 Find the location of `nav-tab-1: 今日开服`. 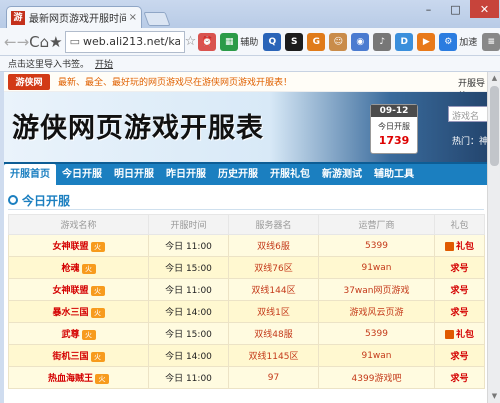

nav-tab-1: 今日开服 is located at coordinates (82, 174).